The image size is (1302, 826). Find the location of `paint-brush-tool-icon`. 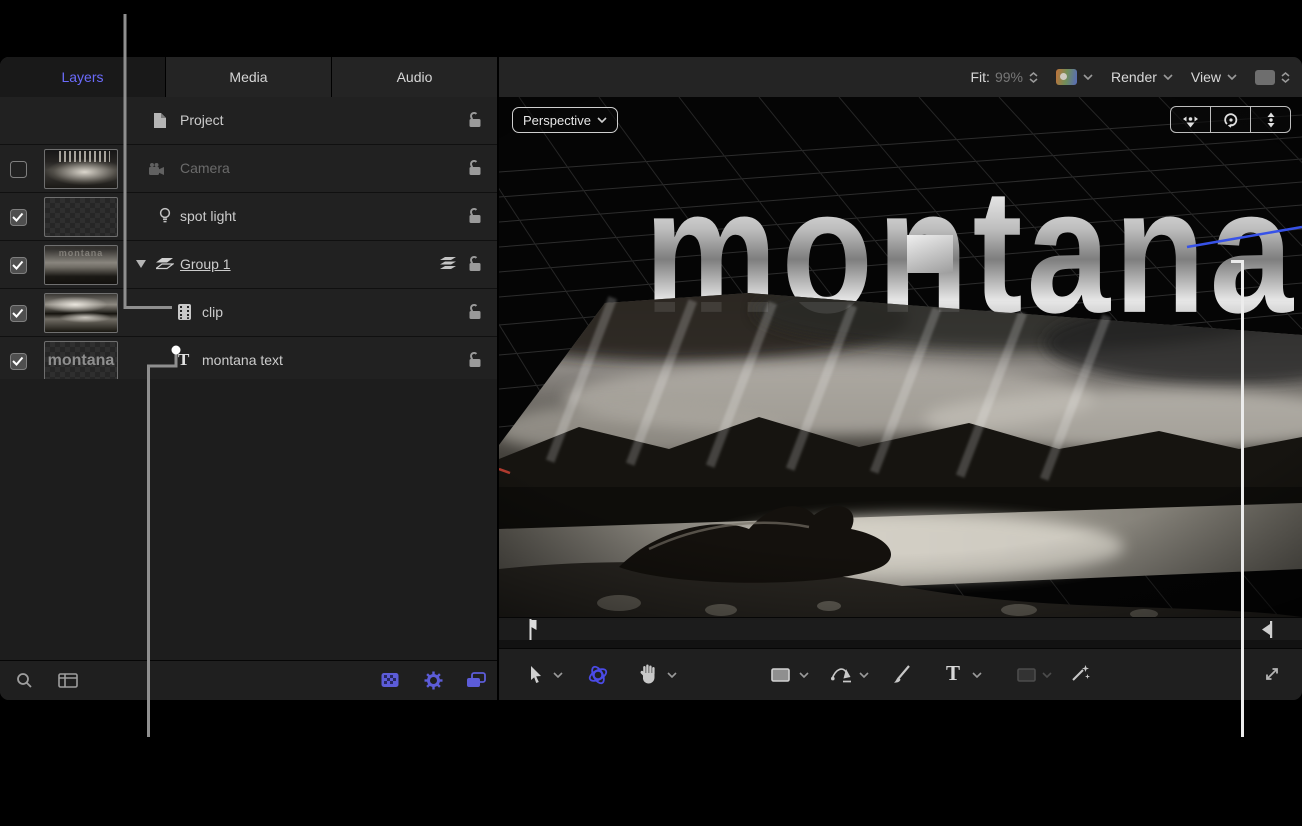

paint-brush-tool-icon is located at coordinates (902, 674).